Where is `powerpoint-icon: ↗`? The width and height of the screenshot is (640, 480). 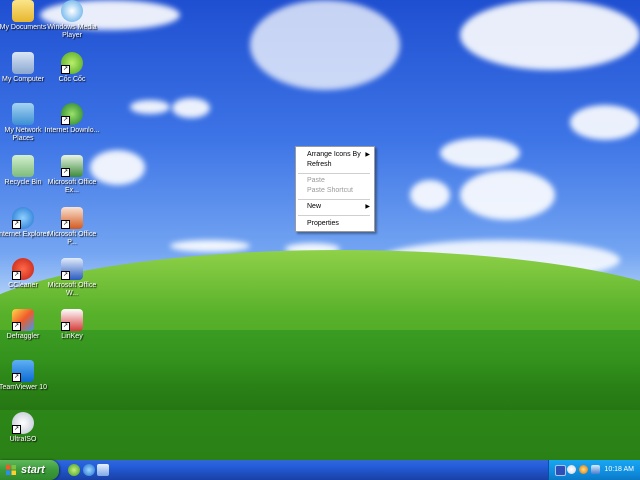
powerpoint-icon: ↗ is located at coordinates (72, 218).